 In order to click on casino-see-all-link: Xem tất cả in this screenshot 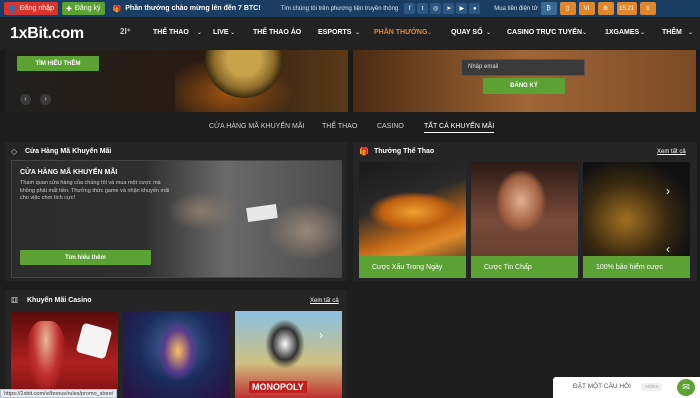, I will do `click(324, 301)`.